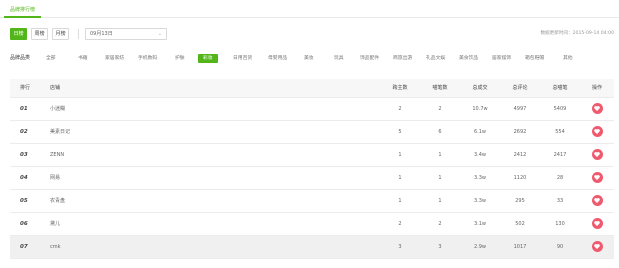 The width and height of the screenshot is (619, 268). What do you see at coordinates (78, 34) in the screenshot?
I see `divider` at bounding box center [78, 34].